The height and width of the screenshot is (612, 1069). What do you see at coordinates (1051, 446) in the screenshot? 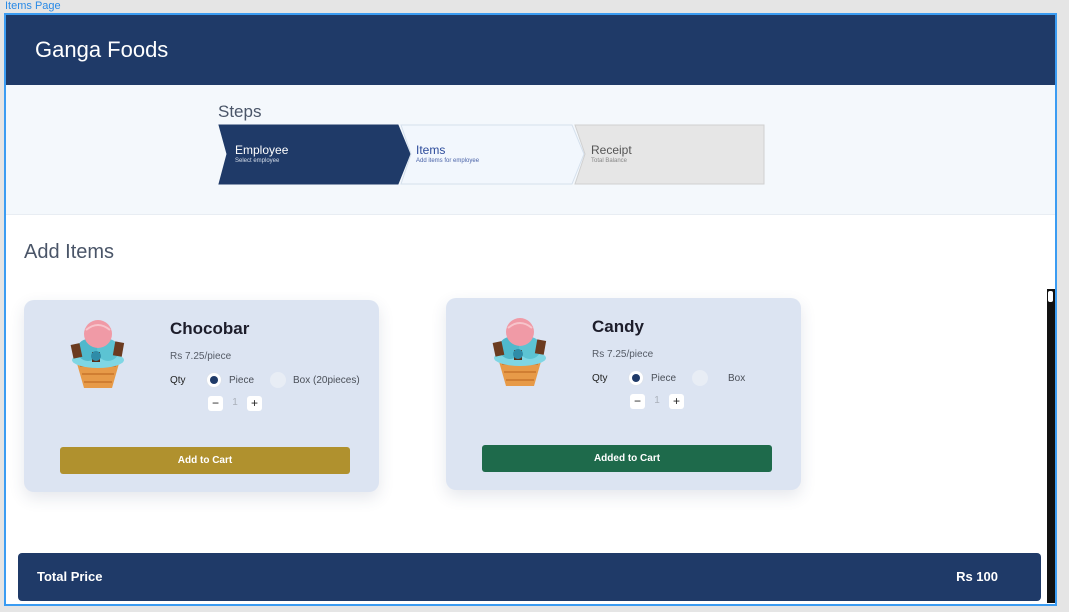
I see `scrollbar` at bounding box center [1051, 446].